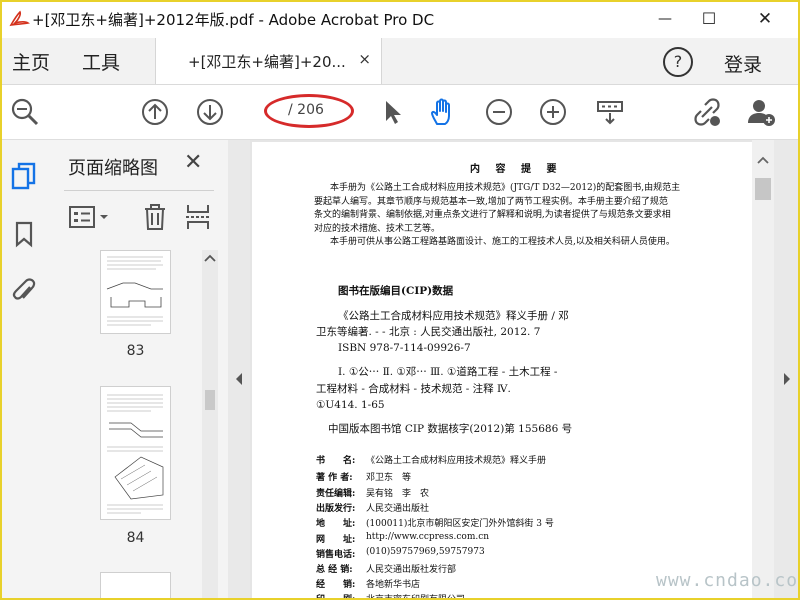 Image resolution: width=800 pixels, height=600 pixels. What do you see at coordinates (787, 379) in the screenshot?
I see `expand-right-pane-arrow-icon` at bounding box center [787, 379].